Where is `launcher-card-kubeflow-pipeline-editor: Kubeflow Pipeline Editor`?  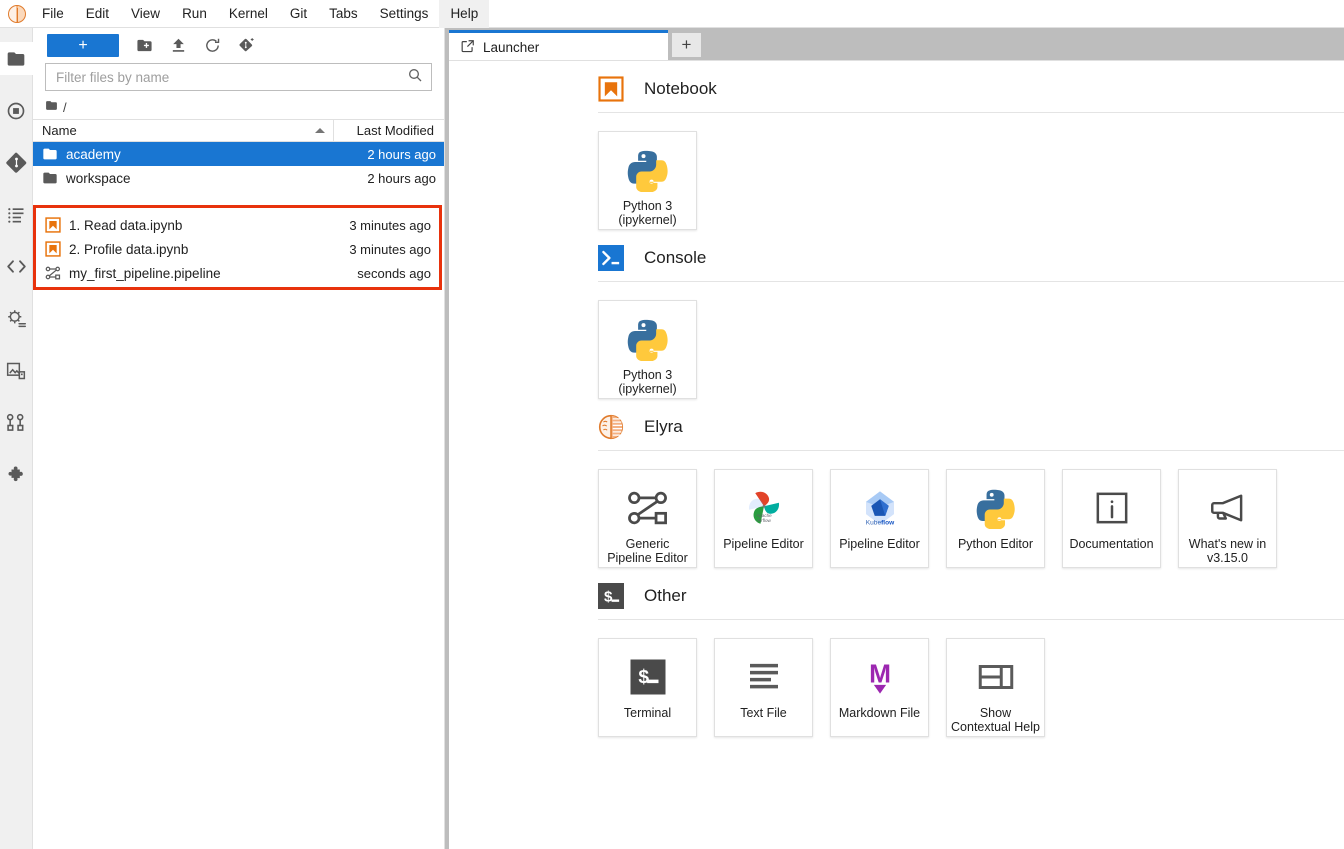 launcher-card-kubeflow-pipeline-editor: Kubeflow Pipeline Editor is located at coordinates (879, 518).